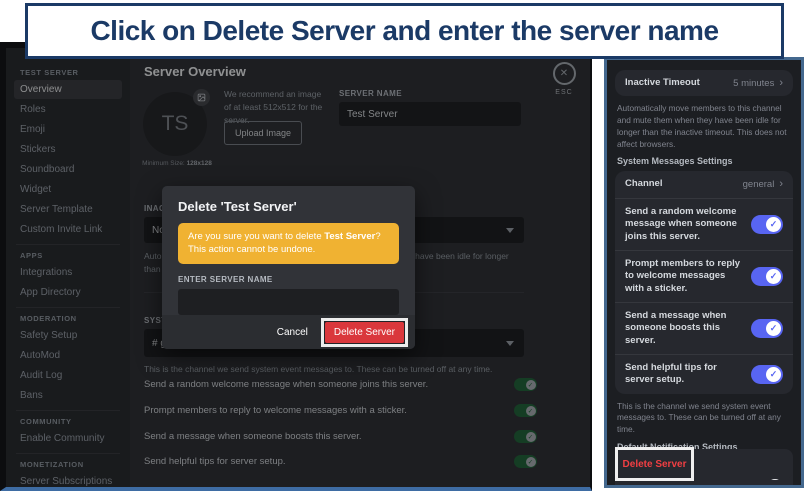 The image size is (806, 491). I want to click on welcome-message-toggle-mobile: ✓, so click(767, 224).